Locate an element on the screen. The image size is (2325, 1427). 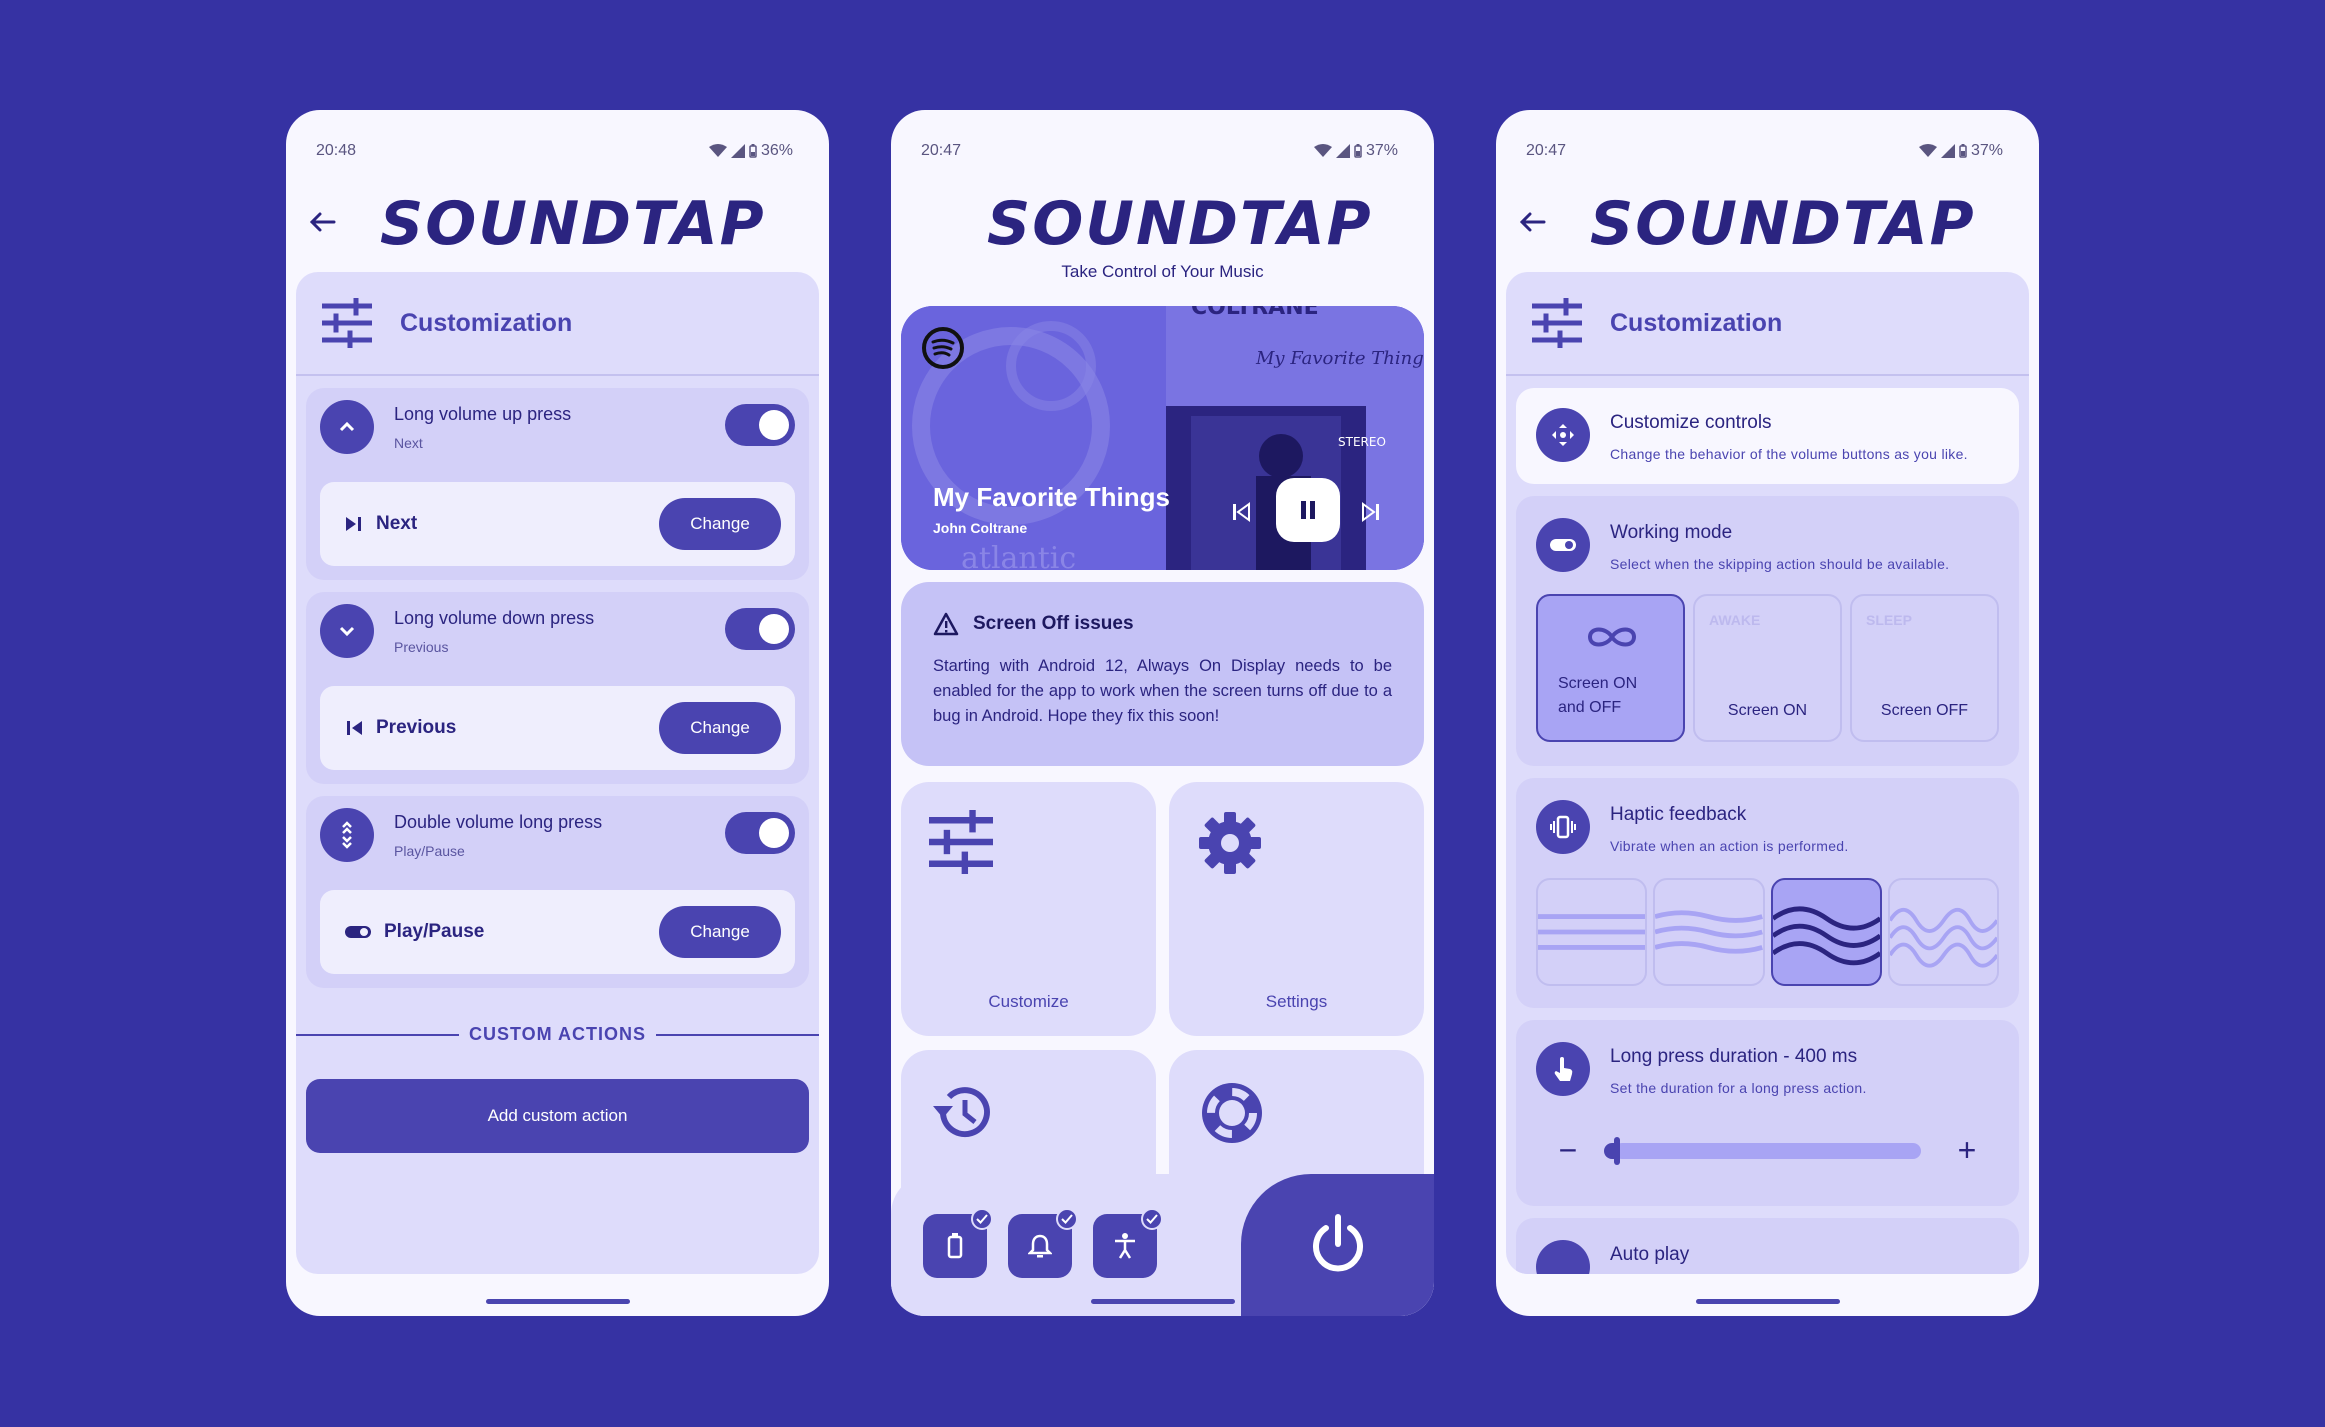
chevron-down-icon is located at coordinates (347, 631).